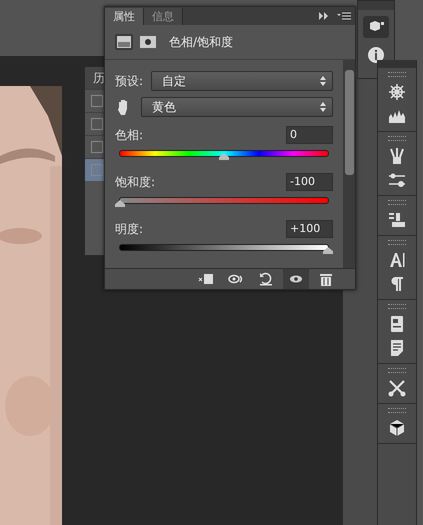 The image size is (423, 525). I want to click on mask-icon, so click(148, 42).